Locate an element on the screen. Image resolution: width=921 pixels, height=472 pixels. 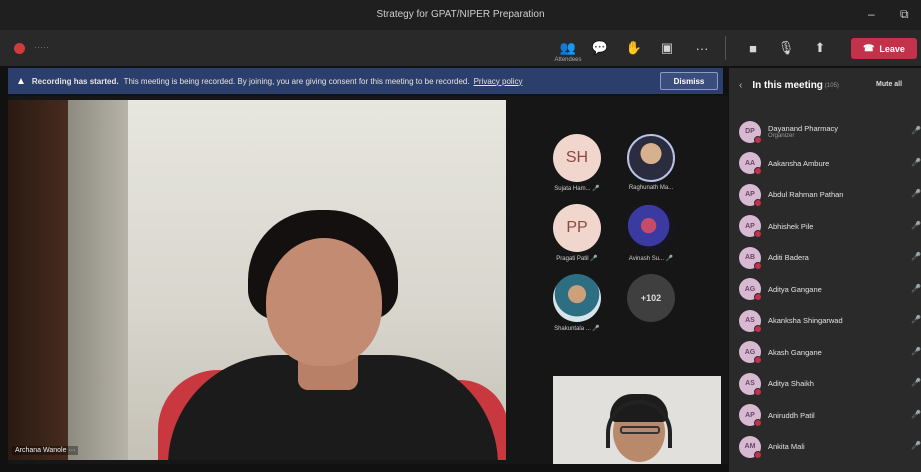
participants-button: 👥 Attendees is located at coordinates (567, 50).